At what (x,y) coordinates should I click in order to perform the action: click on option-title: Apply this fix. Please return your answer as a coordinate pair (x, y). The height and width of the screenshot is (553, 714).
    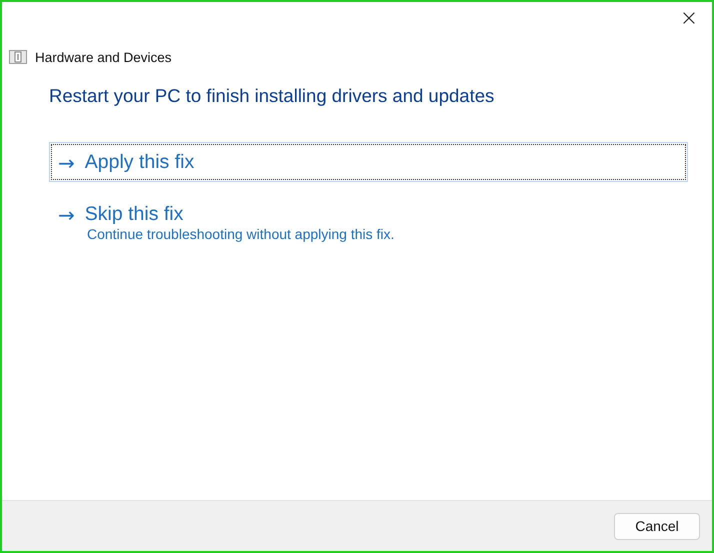
    Looking at the image, I should click on (139, 162).